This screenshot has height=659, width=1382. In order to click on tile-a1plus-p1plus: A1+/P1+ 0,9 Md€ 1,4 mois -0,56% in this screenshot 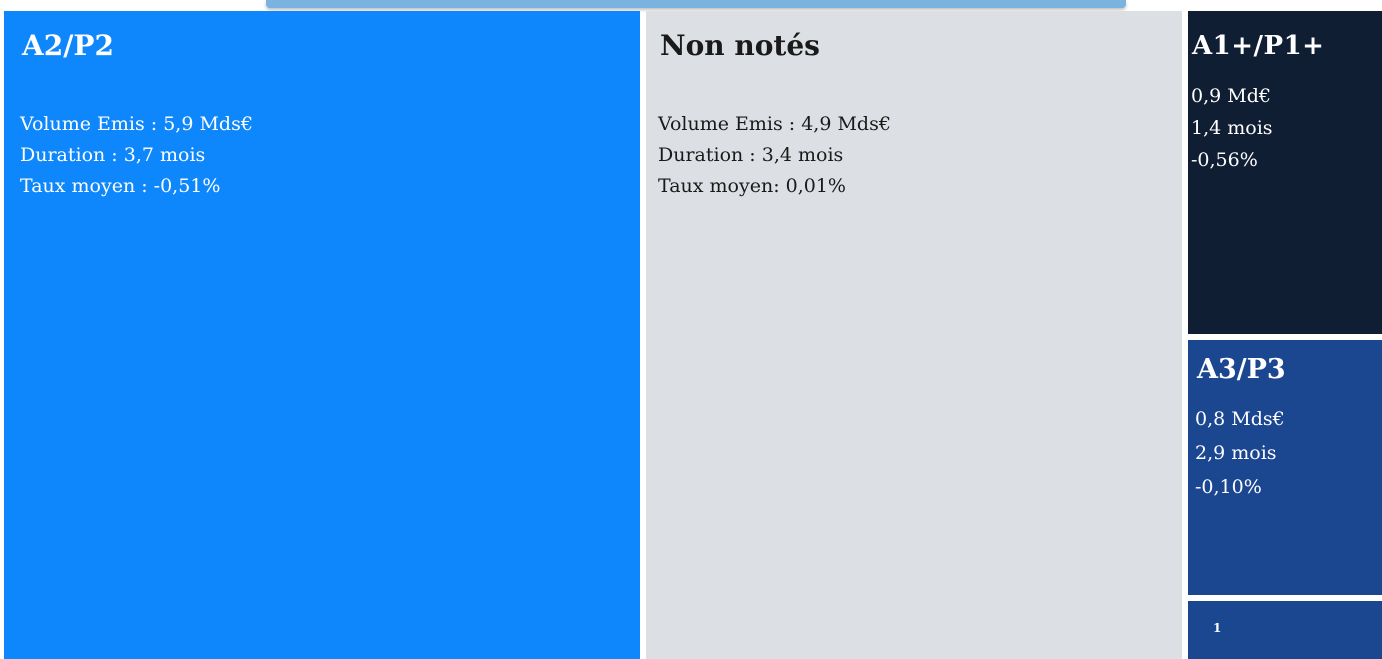, I will do `click(1285, 172)`.